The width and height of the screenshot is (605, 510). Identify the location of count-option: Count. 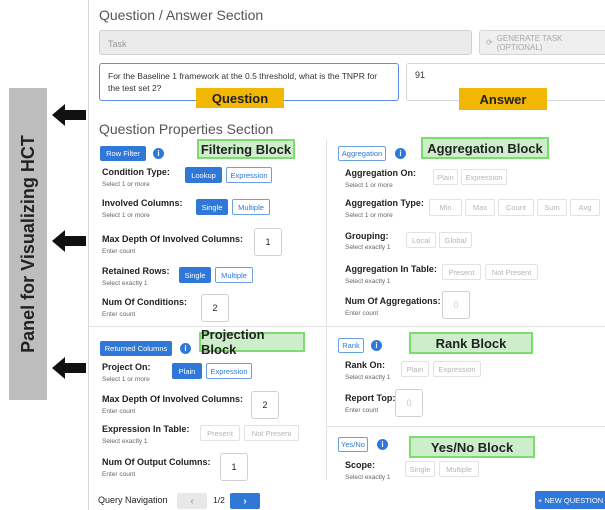
(516, 207).